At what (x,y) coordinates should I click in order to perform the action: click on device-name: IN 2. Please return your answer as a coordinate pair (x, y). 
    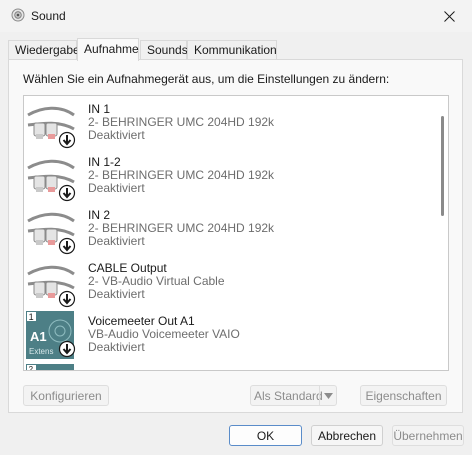
    Looking at the image, I should click on (99, 215).